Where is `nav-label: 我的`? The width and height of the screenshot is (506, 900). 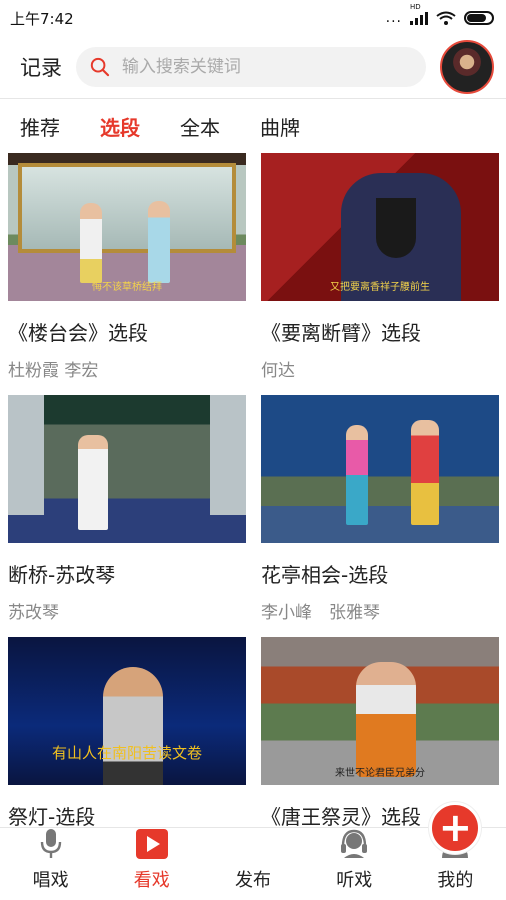 nav-label: 我的 is located at coordinates (455, 880).